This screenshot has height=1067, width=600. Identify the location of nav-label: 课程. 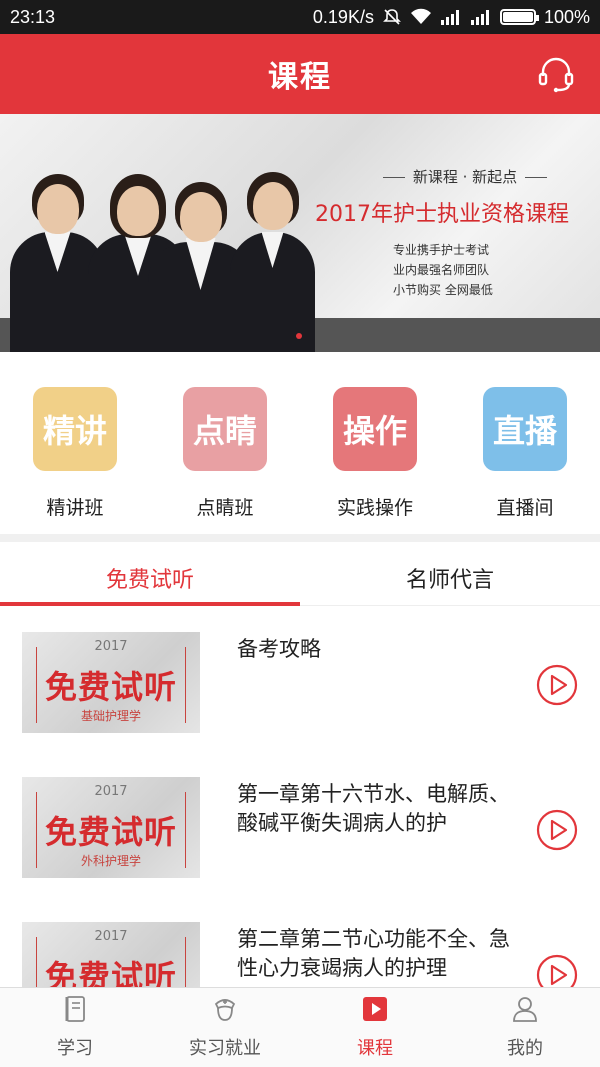
(375, 1048).